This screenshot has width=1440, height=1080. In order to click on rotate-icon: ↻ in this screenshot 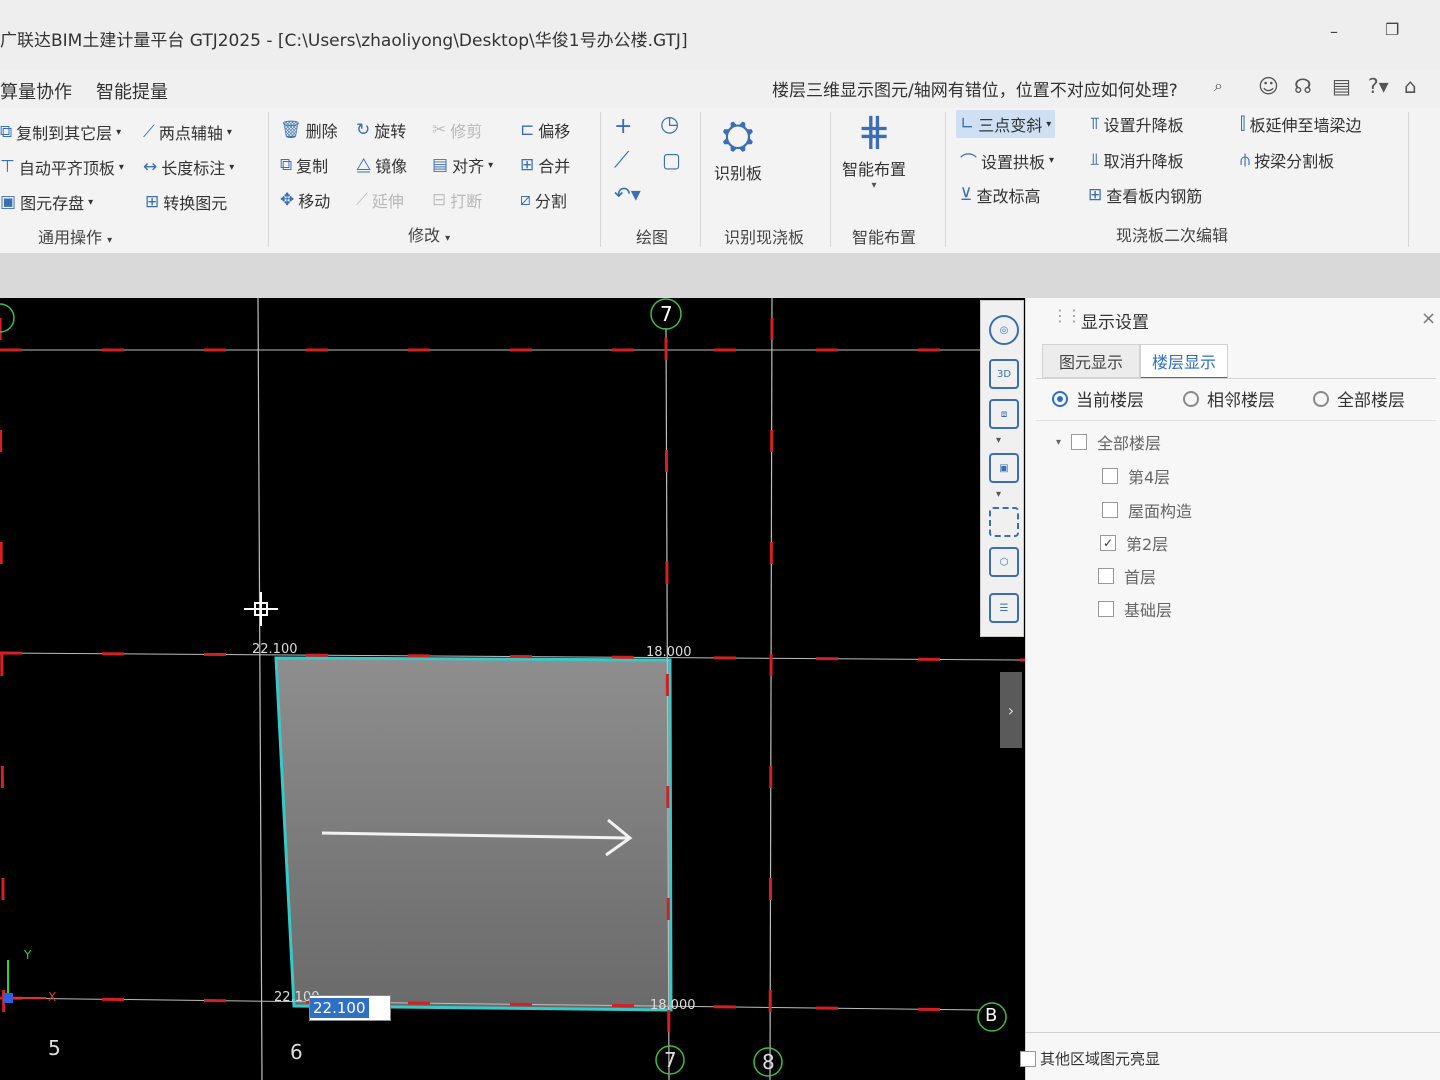, I will do `click(363, 130)`.